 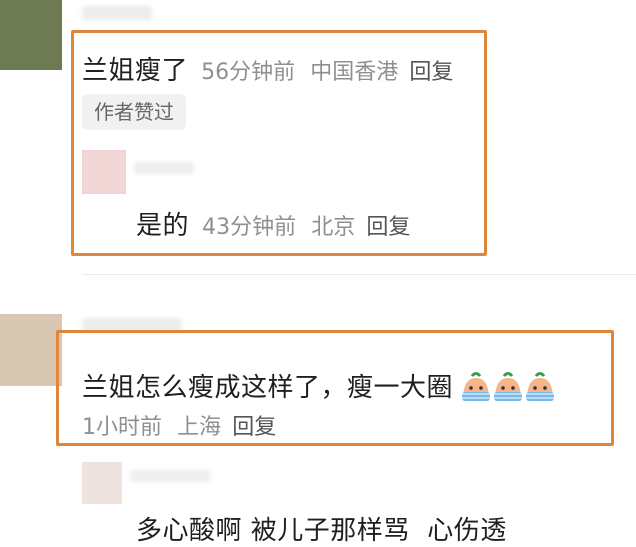 I want to click on comment-location: 上海, so click(x=199, y=427).